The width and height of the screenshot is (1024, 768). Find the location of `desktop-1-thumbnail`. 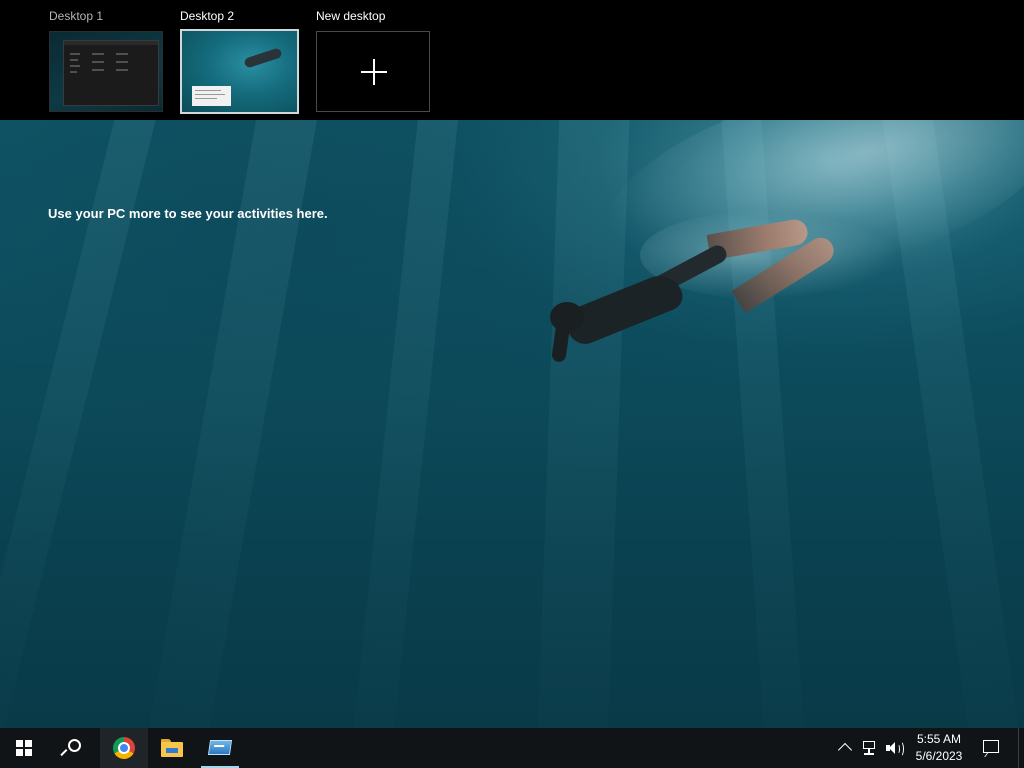

desktop-1-thumbnail is located at coordinates (106, 71).